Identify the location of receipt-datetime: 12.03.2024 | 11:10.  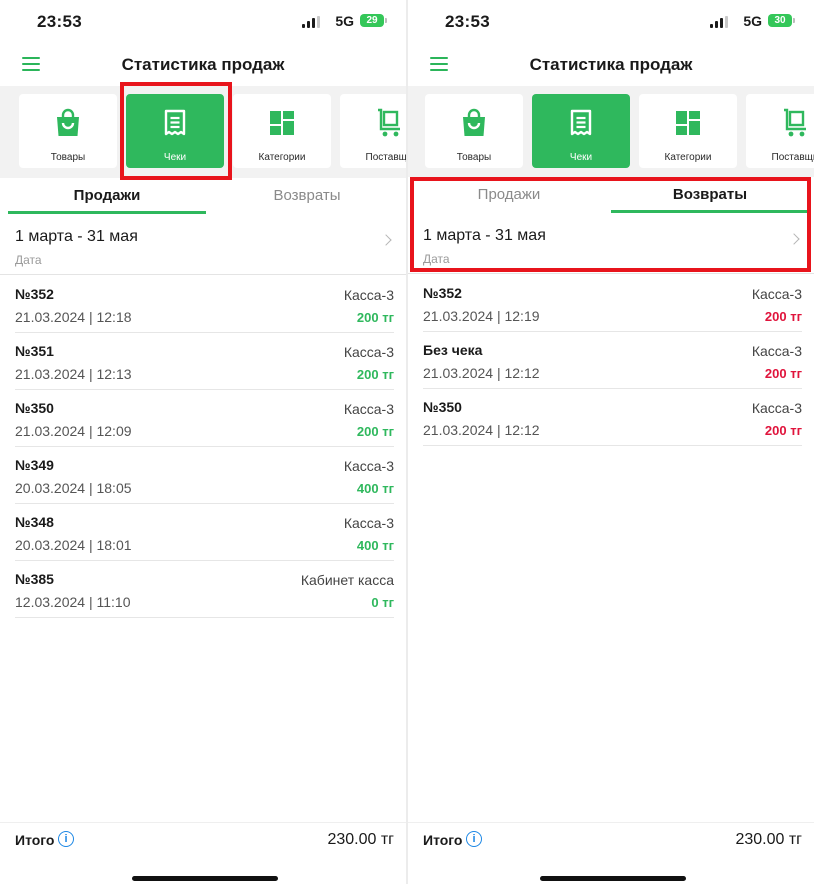
(73, 602).